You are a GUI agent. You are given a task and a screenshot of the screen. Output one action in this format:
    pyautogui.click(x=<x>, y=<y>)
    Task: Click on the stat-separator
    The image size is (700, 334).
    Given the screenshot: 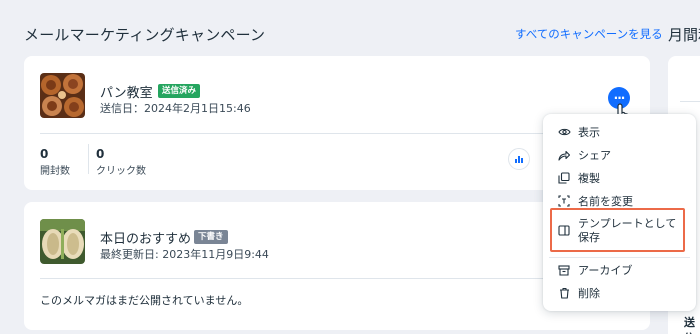 What is the action you would take?
    pyautogui.click(x=88, y=159)
    